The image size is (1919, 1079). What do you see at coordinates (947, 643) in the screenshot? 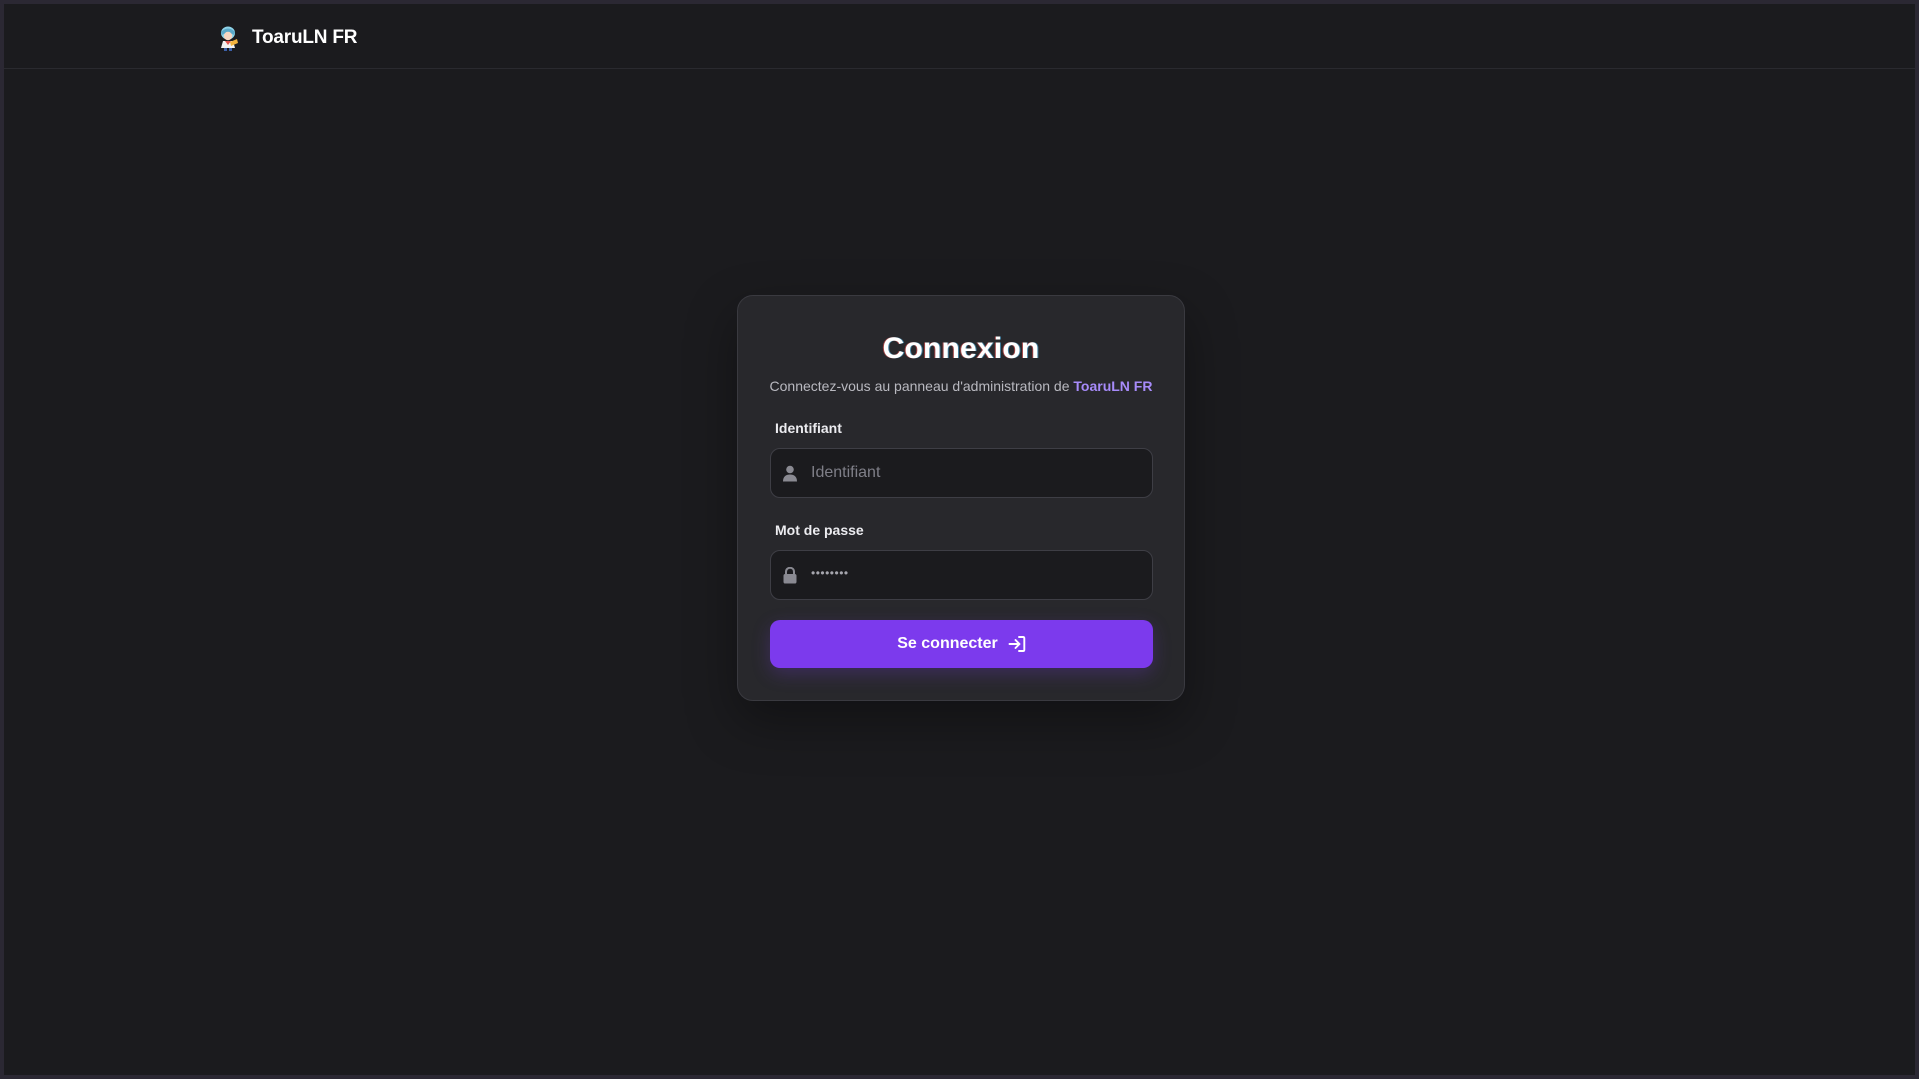
I see `login-submit-label: Se connecter` at bounding box center [947, 643].